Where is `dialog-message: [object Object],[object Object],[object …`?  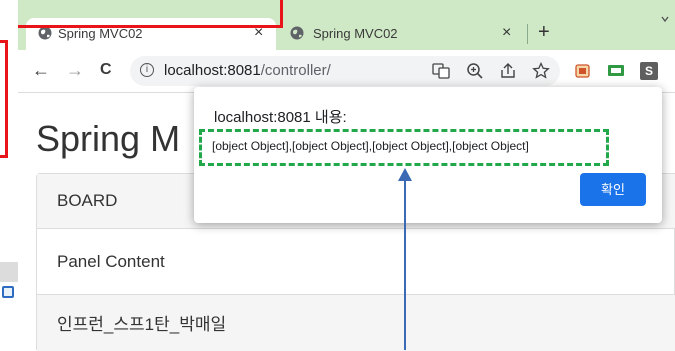
dialog-message: [object Object],[object Object],[object … is located at coordinates (370, 146).